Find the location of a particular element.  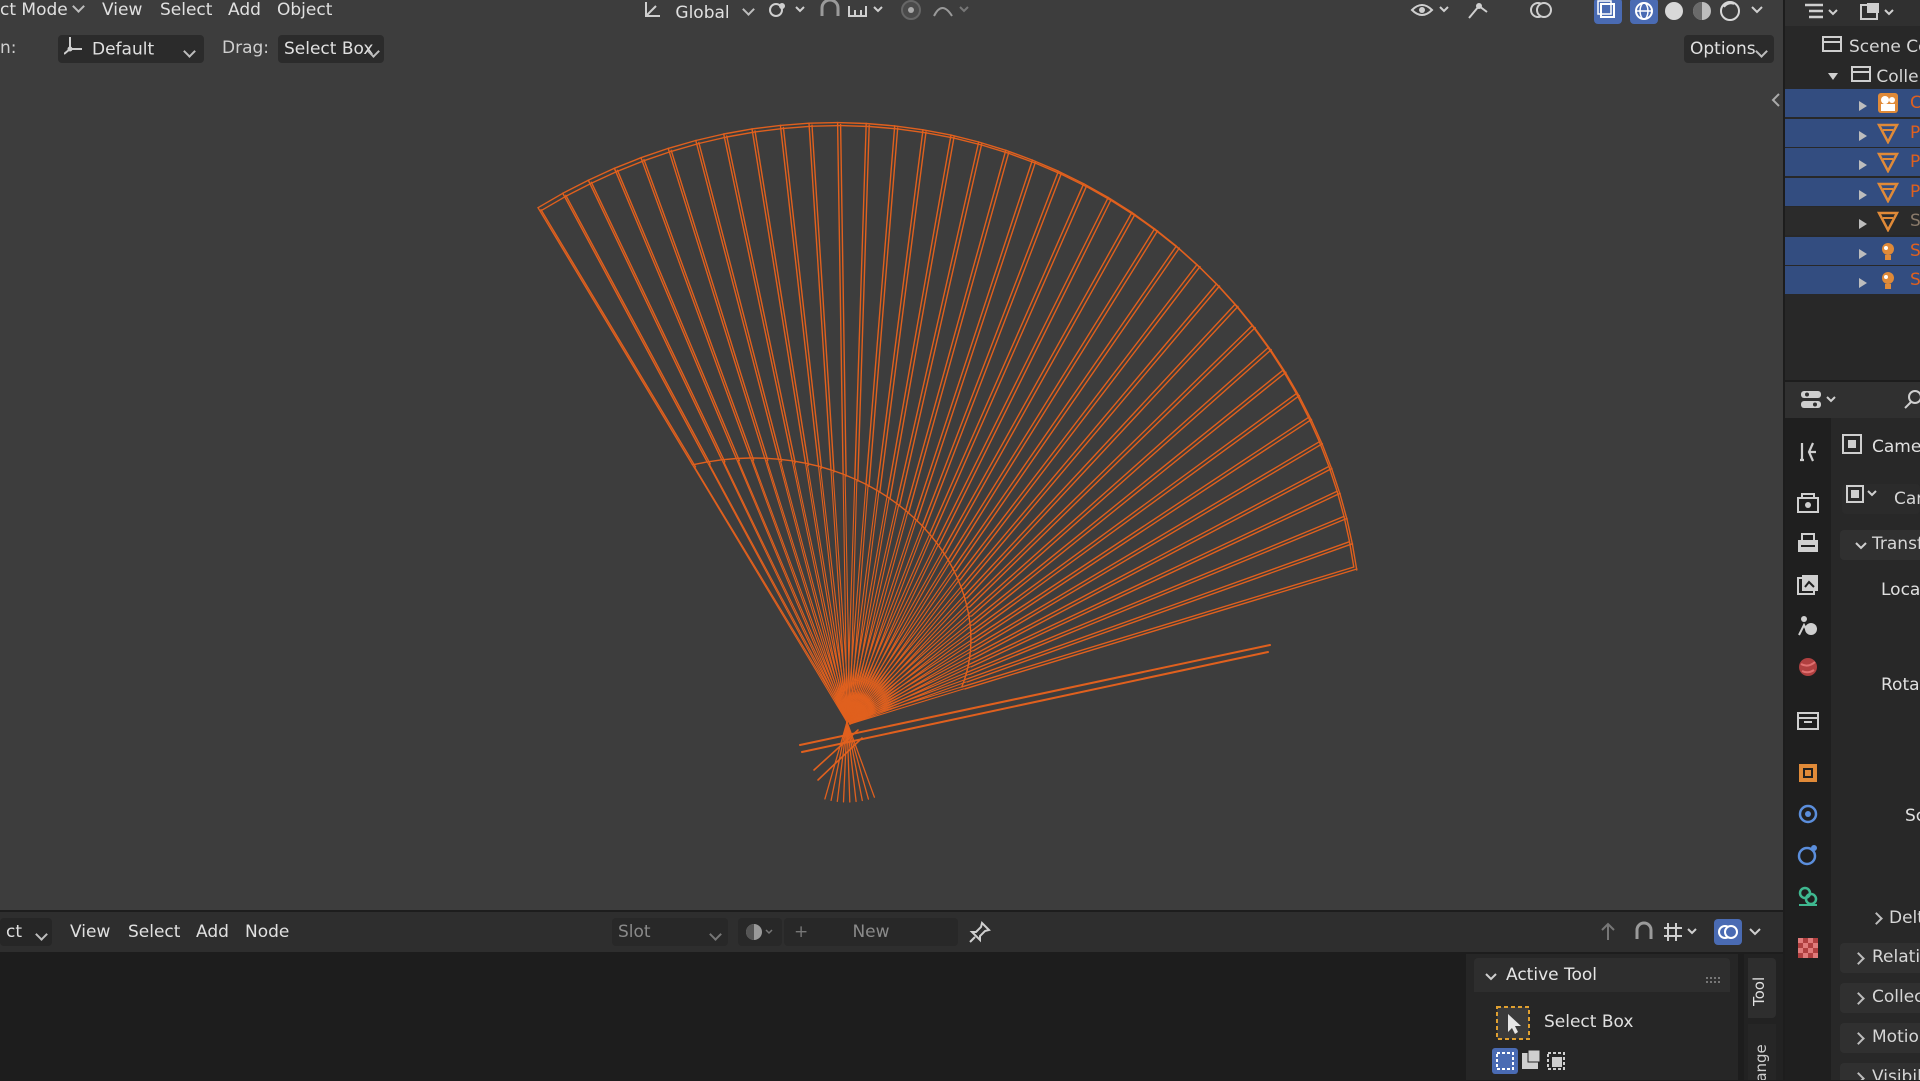

transform-panel-title: Transfo is located at coordinates (1896, 544).